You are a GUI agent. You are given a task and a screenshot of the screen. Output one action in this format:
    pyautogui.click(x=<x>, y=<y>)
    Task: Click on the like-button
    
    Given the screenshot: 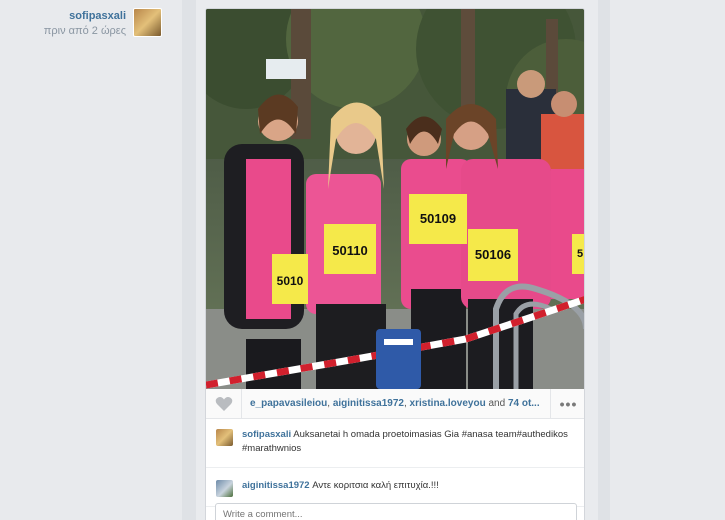 What is the action you would take?
    pyautogui.click(x=224, y=403)
    